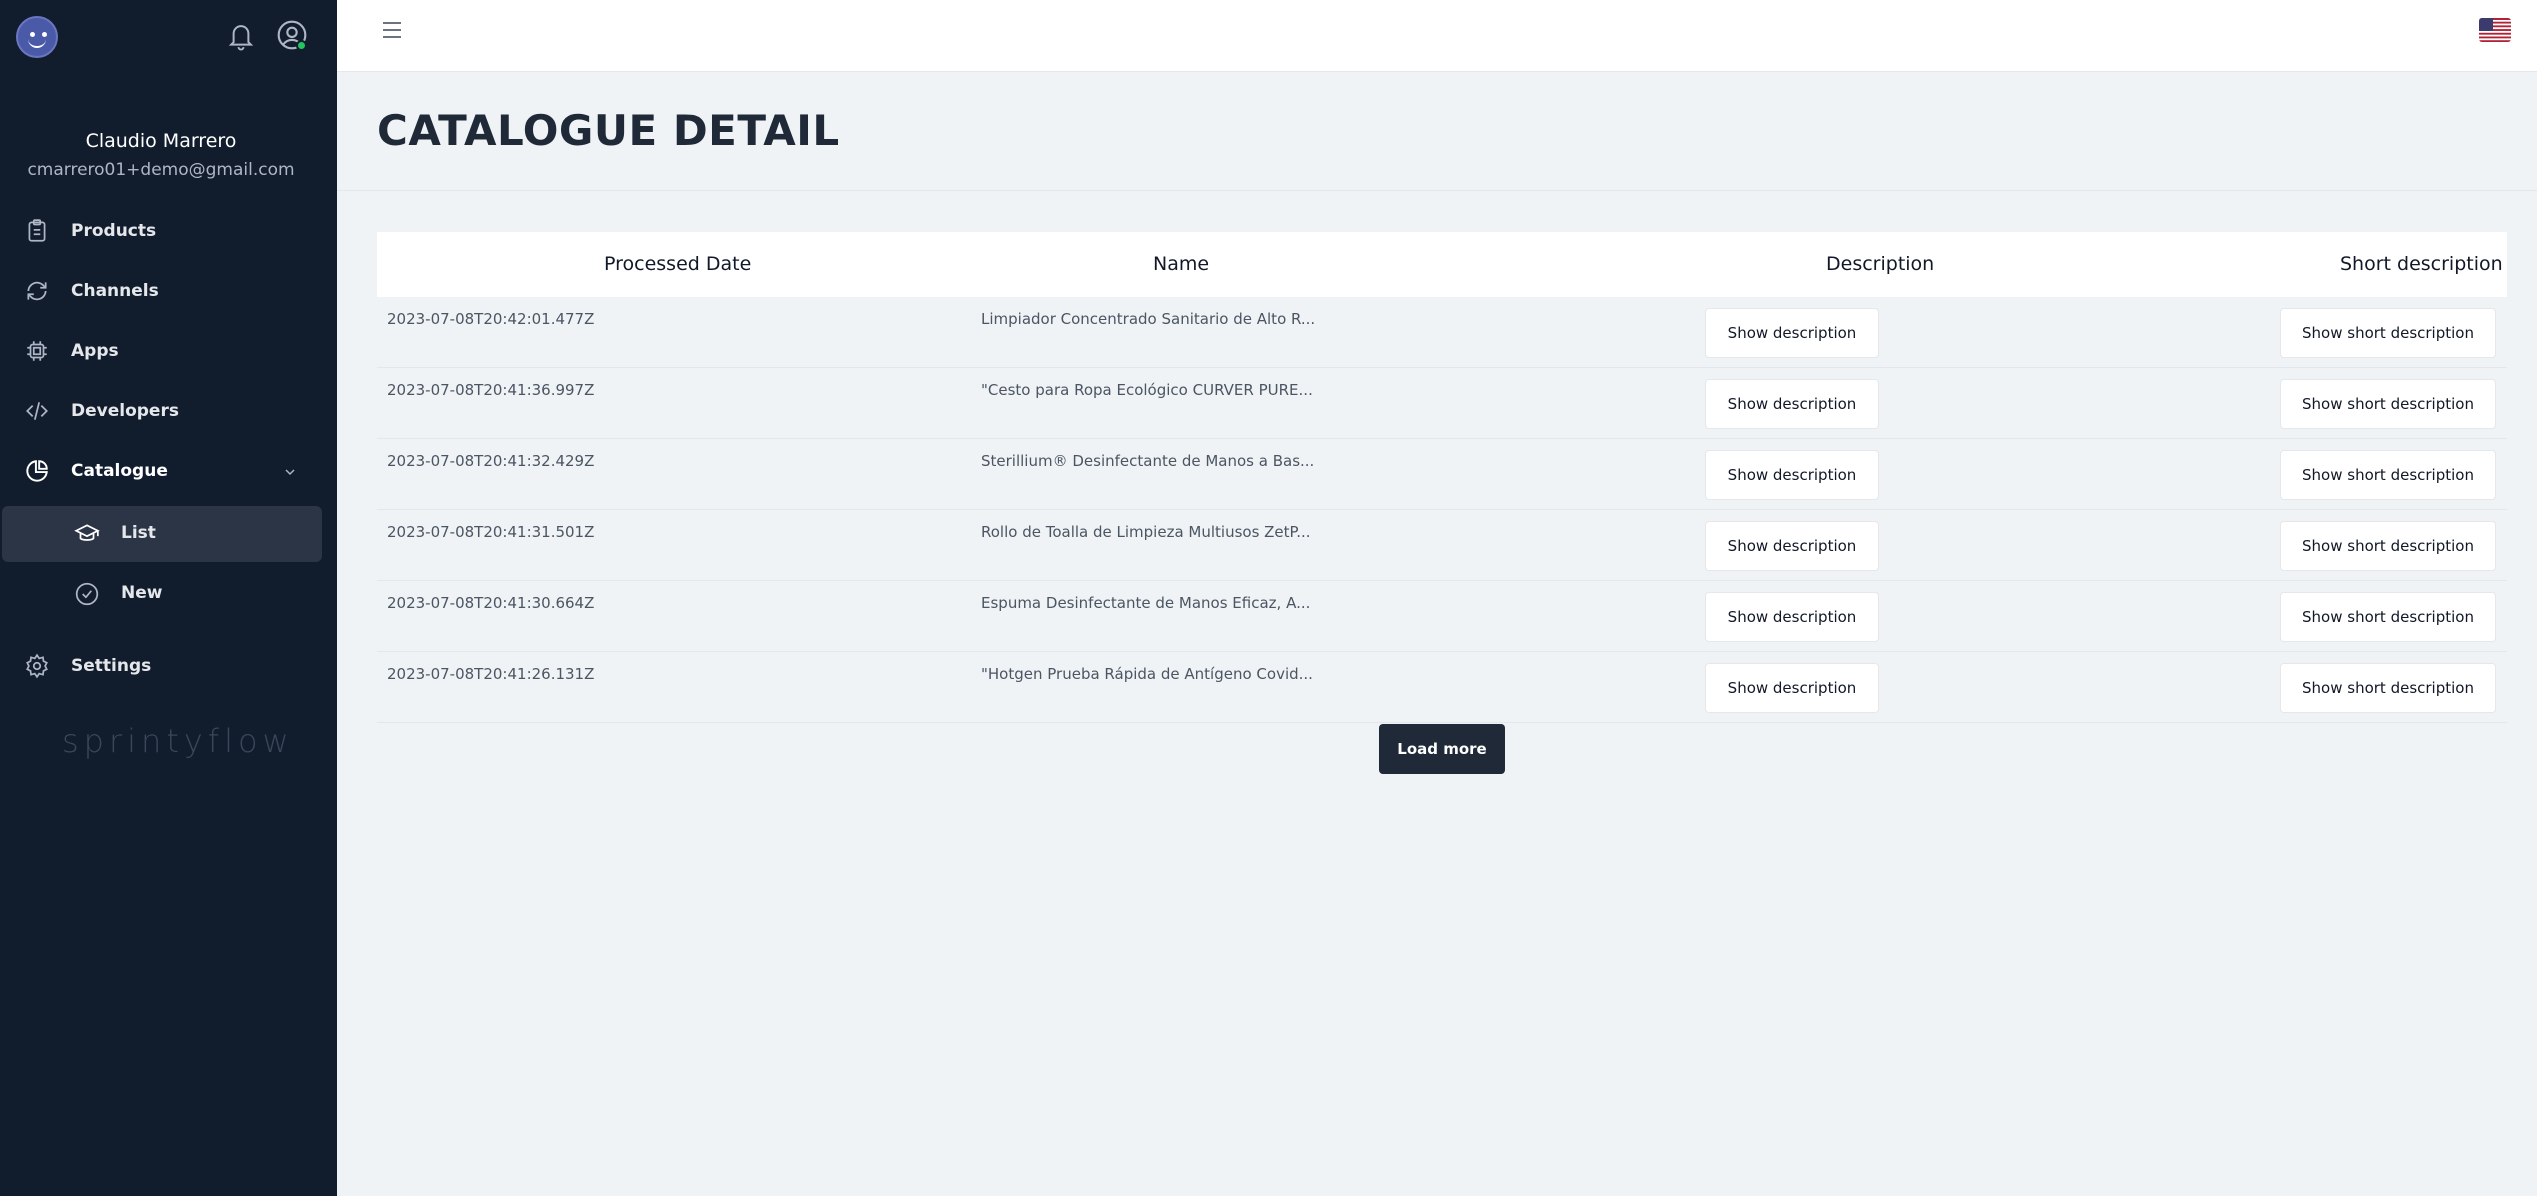 The width and height of the screenshot is (2537, 1196). I want to click on column-header-short-description: Short description, so click(2421, 264).